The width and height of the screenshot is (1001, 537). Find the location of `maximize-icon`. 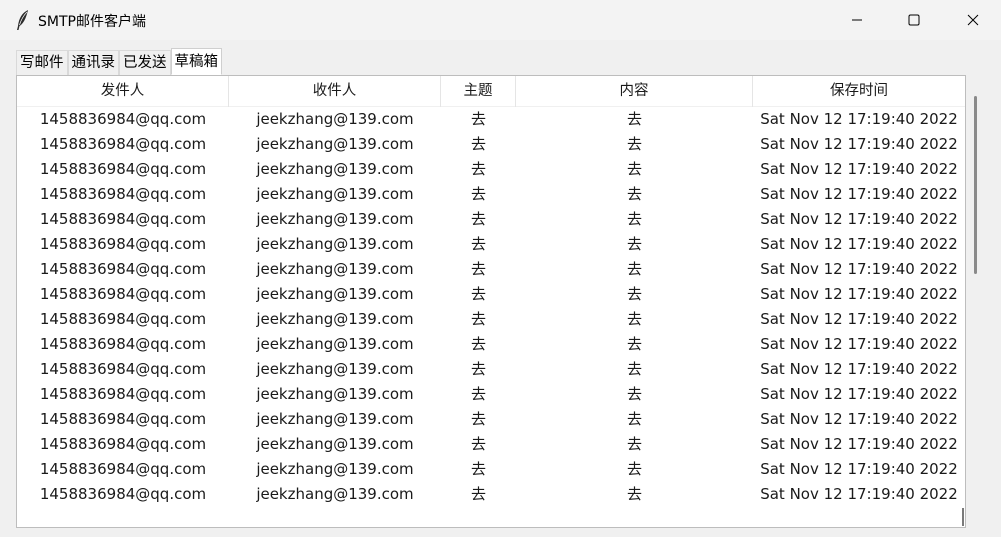

maximize-icon is located at coordinates (914, 20).